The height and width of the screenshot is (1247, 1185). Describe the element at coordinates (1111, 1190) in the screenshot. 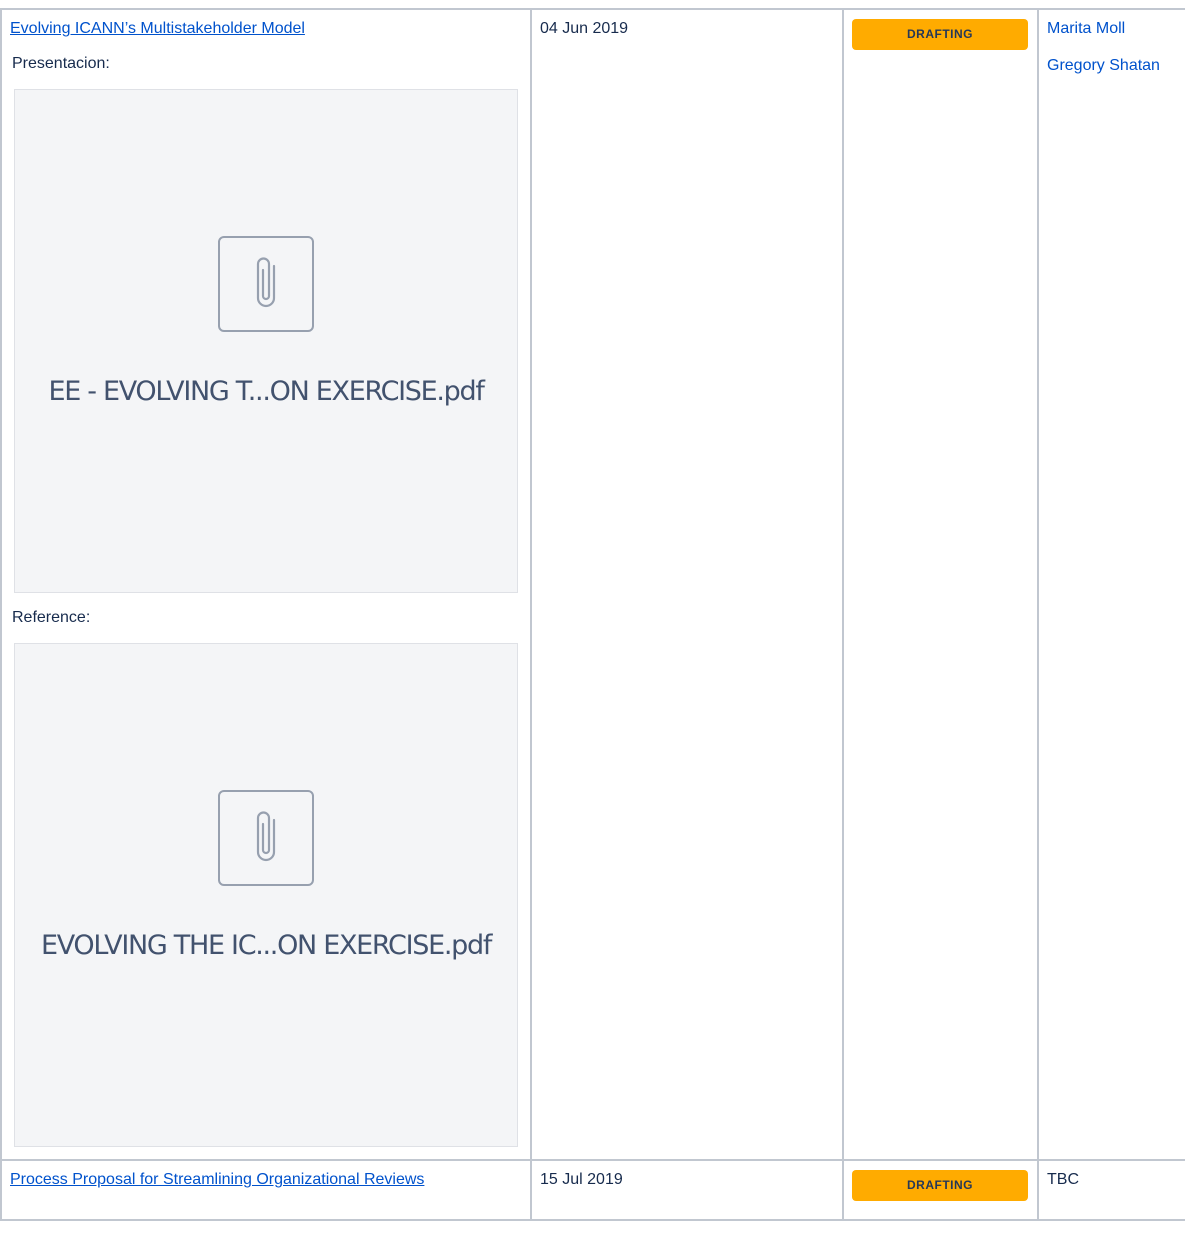

I see `owners-cell: TBC` at that location.